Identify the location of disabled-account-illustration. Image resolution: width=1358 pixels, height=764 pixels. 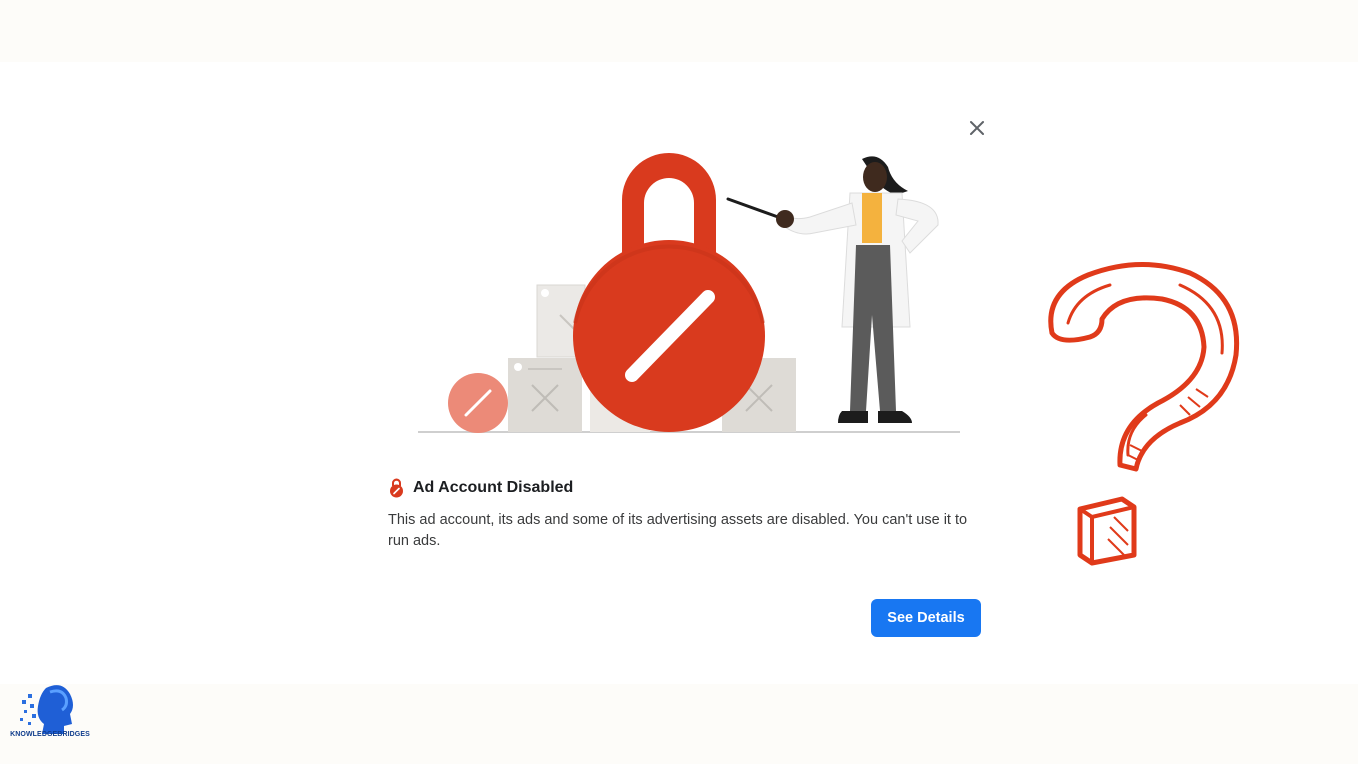
(689, 293).